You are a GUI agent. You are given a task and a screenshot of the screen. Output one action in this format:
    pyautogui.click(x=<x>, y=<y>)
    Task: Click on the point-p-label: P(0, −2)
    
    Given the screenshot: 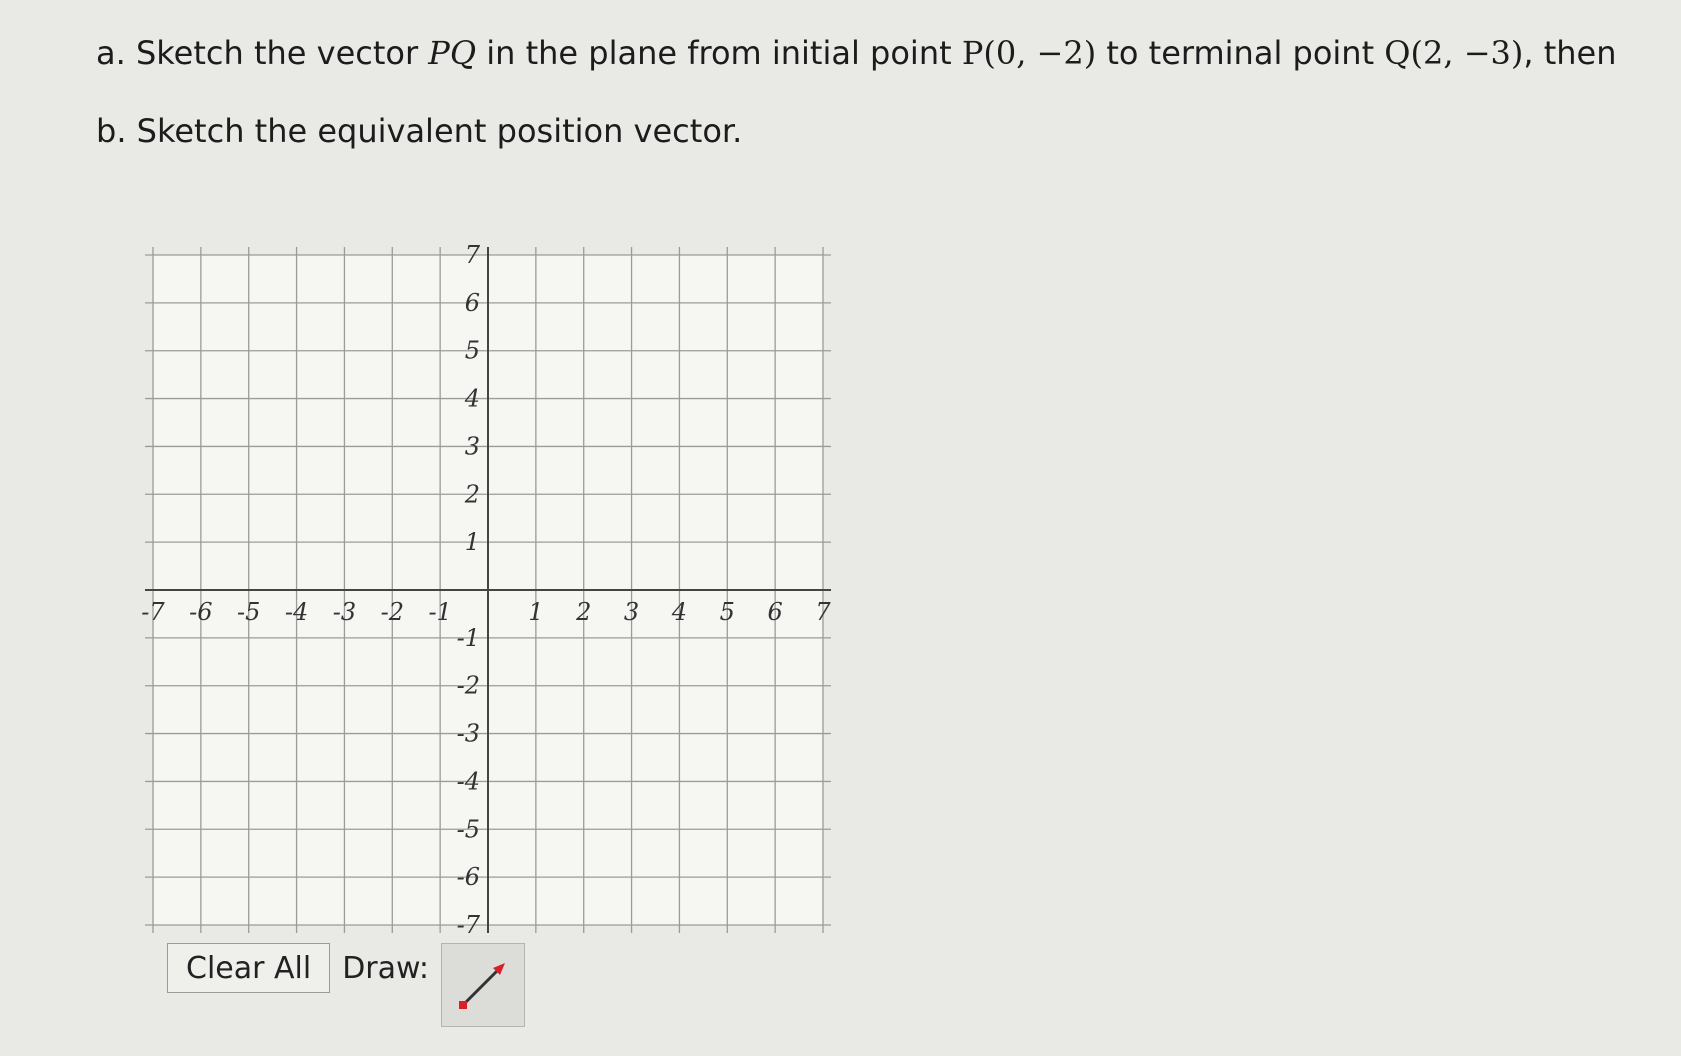 What is the action you would take?
    pyautogui.click(x=1029, y=53)
    